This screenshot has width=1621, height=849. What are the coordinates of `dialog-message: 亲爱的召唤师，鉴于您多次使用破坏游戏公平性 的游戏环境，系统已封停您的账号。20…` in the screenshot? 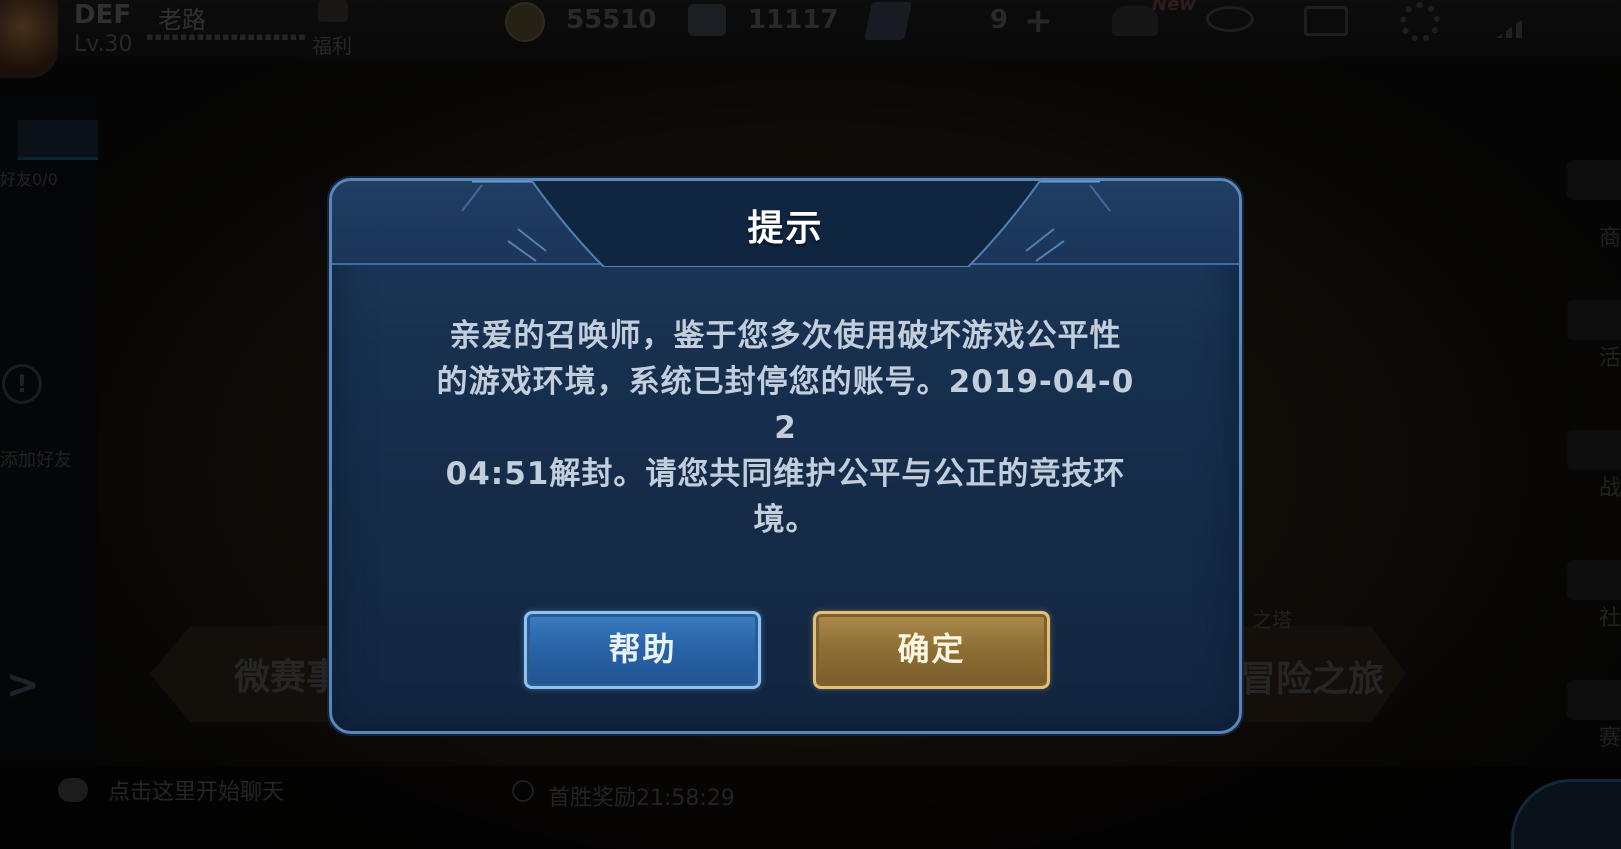 It's located at (785, 428).